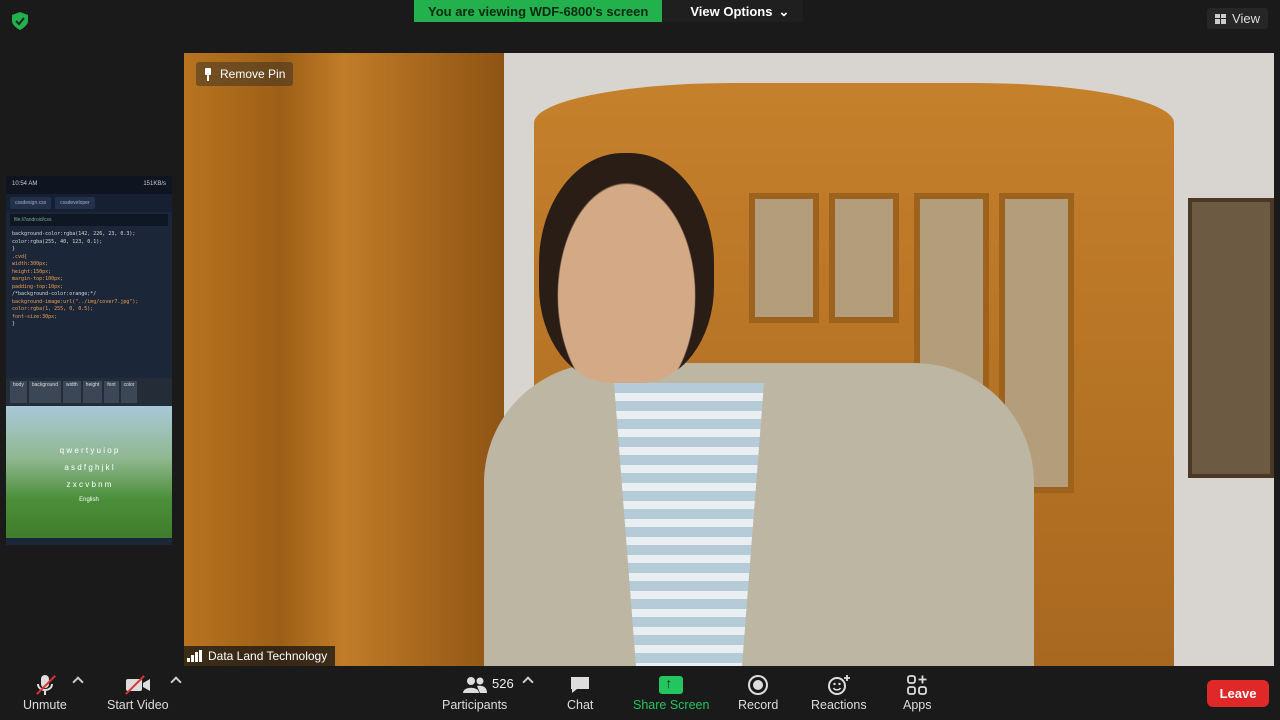  I want to click on reactions-button: Reactions, so click(839, 692).